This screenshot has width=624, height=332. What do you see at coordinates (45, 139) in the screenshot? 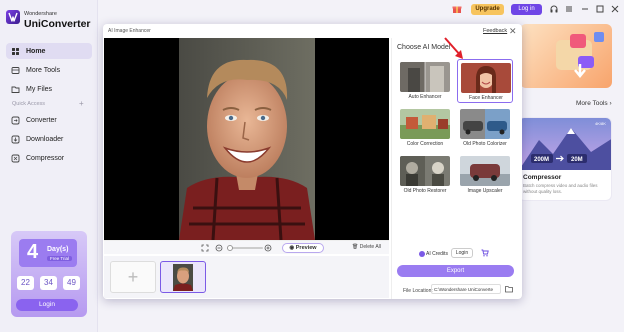
I see `sidebar-item-label: Downloader` at bounding box center [45, 139].